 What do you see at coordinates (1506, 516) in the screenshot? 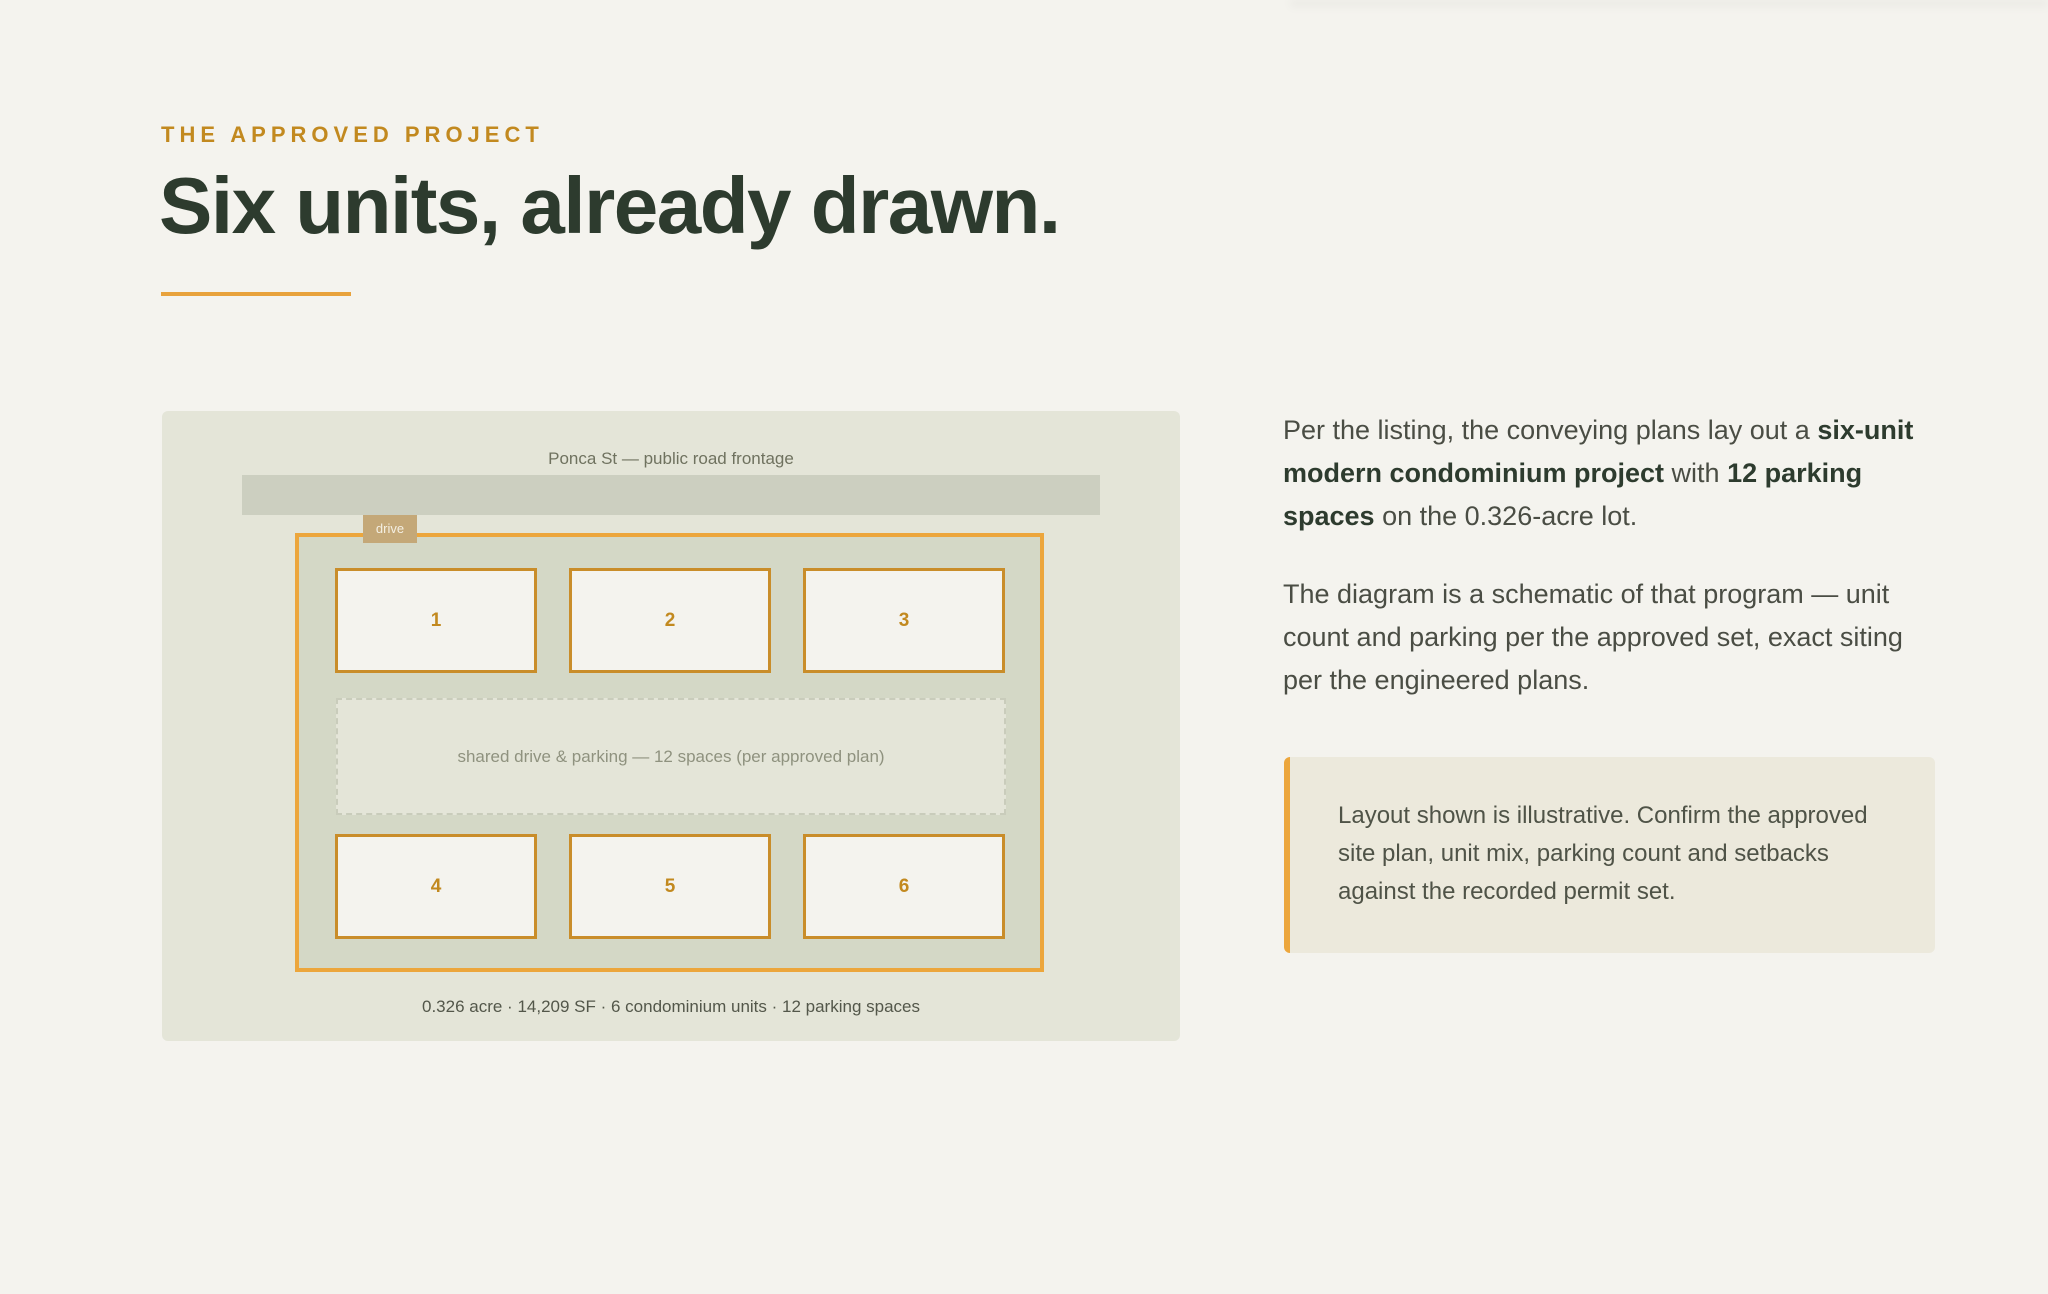
I see `intro-text-3: on the 0.326-acre lot.` at bounding box center [1506, 516].